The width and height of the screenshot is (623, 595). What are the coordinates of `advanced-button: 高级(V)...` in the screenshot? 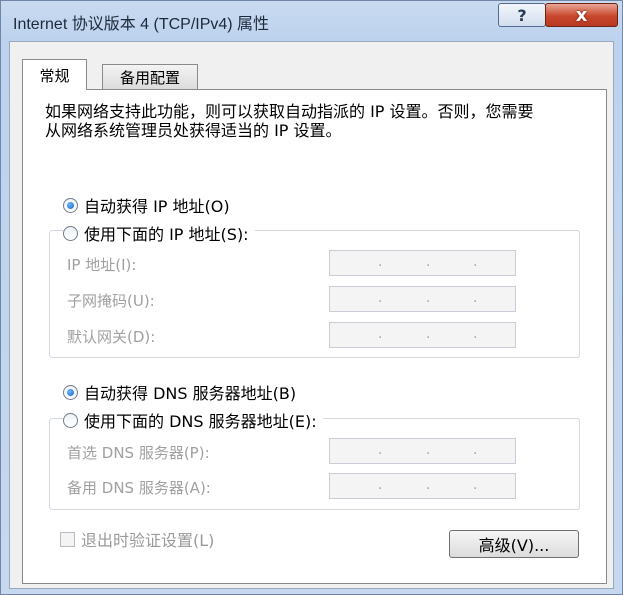 It's located at (514, 544).